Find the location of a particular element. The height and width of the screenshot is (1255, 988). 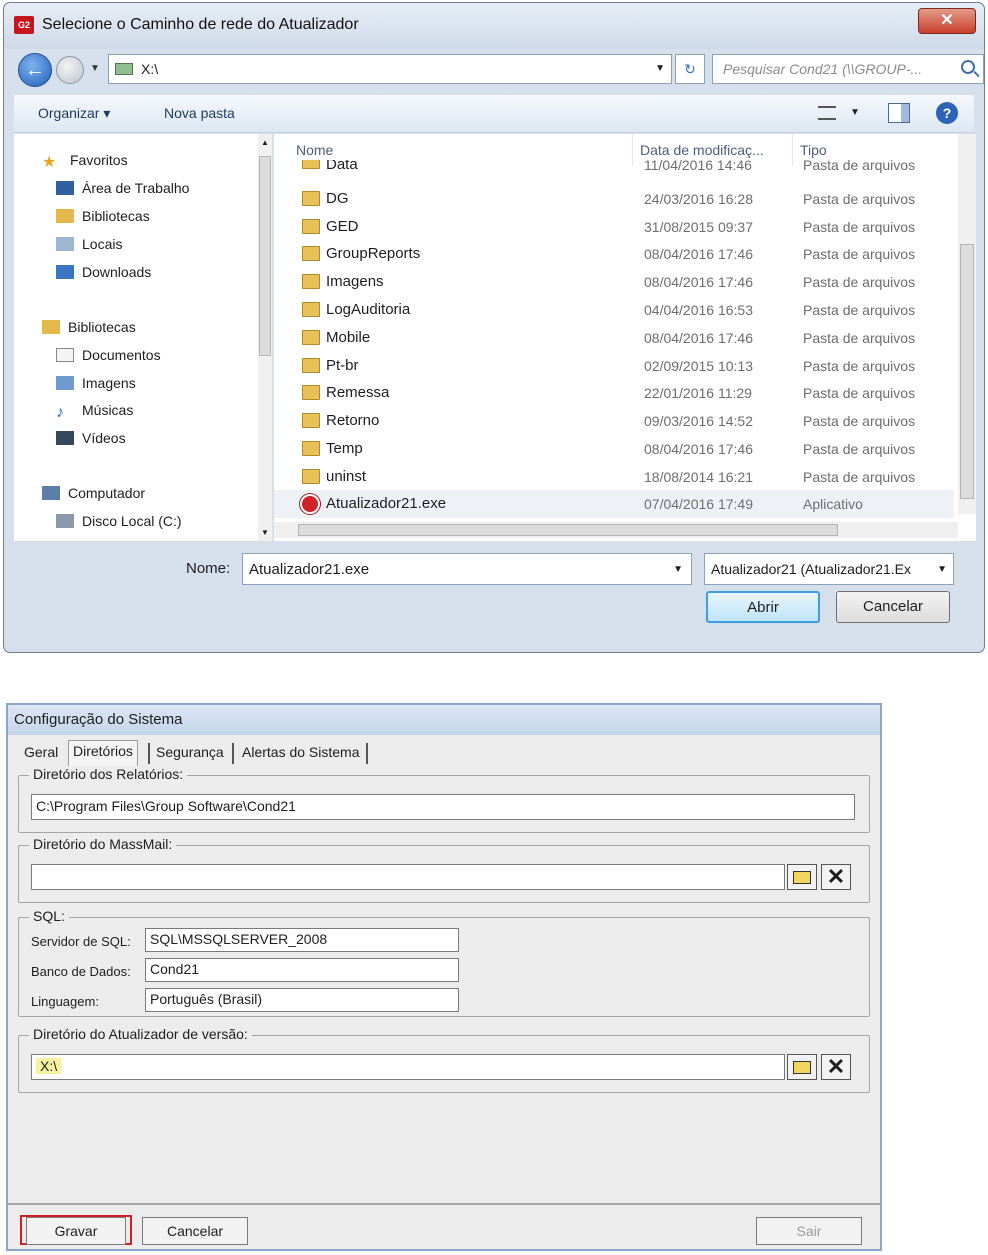

nav-places: Locais is located at coordinates (89, 248).